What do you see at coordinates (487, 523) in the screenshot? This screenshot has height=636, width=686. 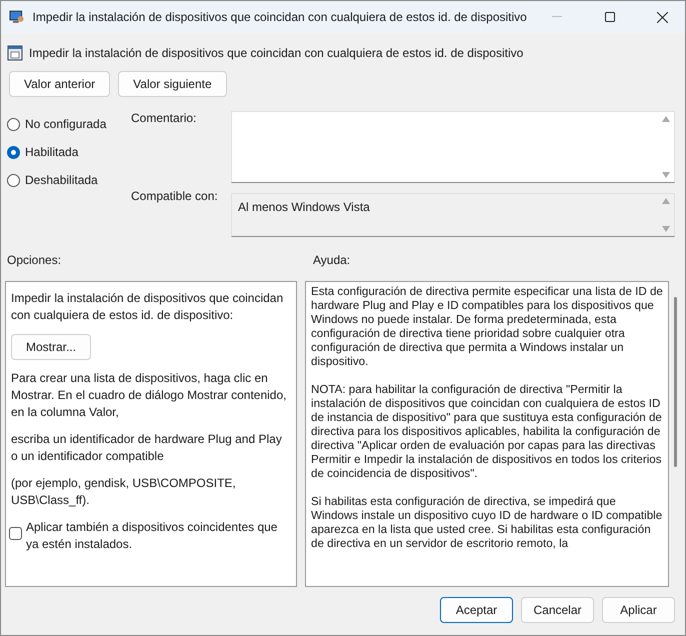 I see `help-text: Si habilitas esta configuración de directiva, se impedirá que Windows instale un dispositivo cuyo ID de hardware o ID compatible aparezca en la lista que usted cree. Si habilitas esta configuración de directiva en un servidor de escritorio remoto, la` at bounding box center [487, 523].